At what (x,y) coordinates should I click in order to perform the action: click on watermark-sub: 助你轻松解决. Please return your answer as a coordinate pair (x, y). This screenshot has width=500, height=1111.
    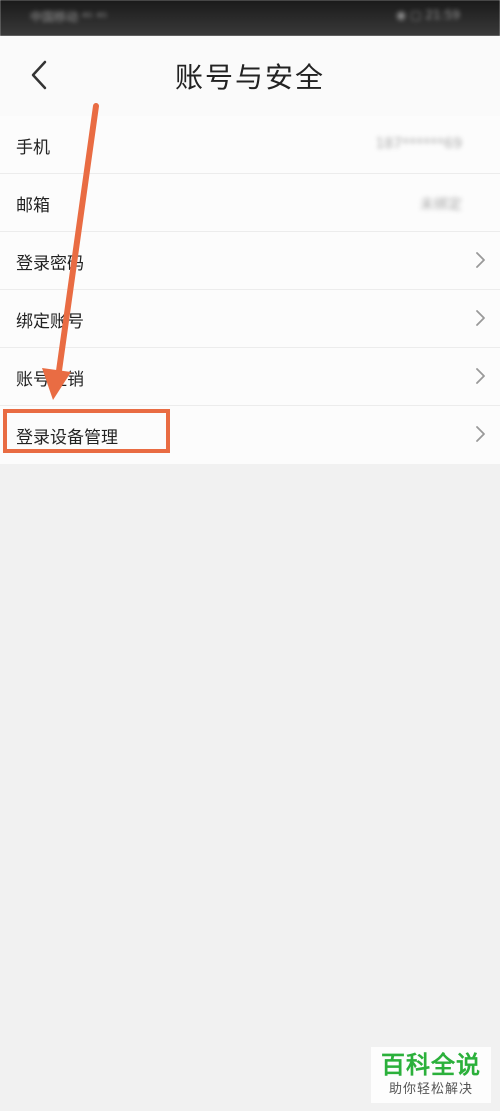
    Looking at the image, I should click on (430, 1089).